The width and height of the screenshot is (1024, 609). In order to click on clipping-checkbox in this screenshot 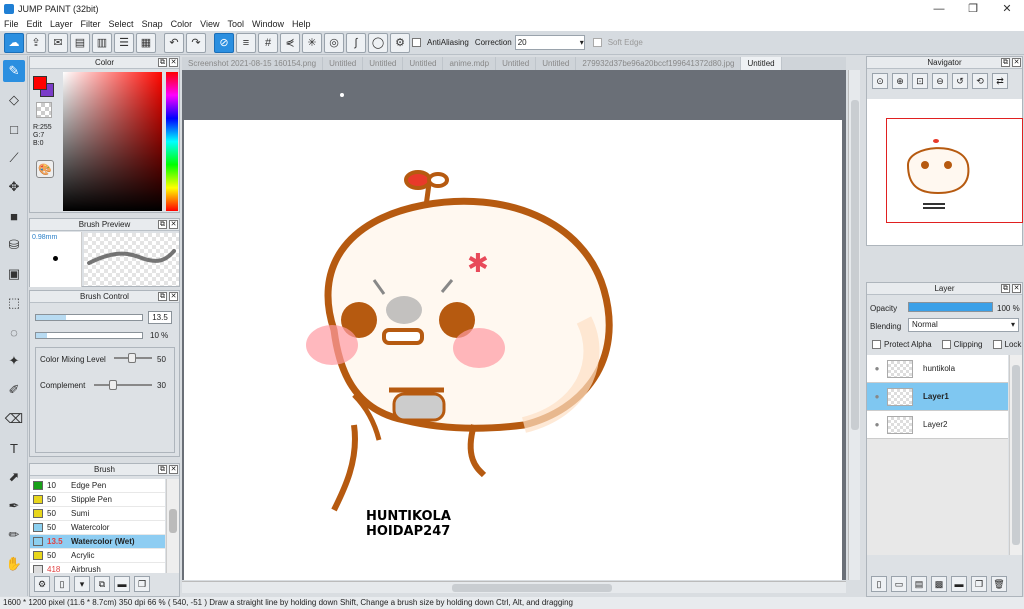, I will do `click(946, 344)`.